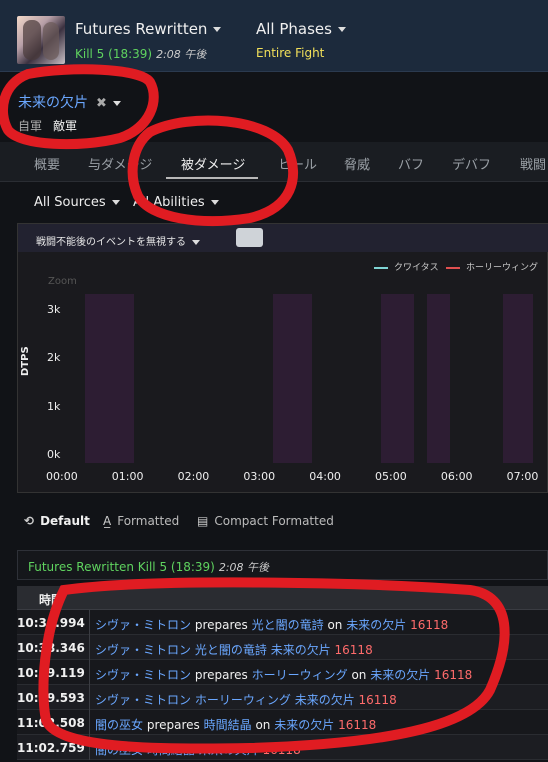 The image size is (548, 762). I want to click on sources-dropdown: All Sources, so click(77, 202).